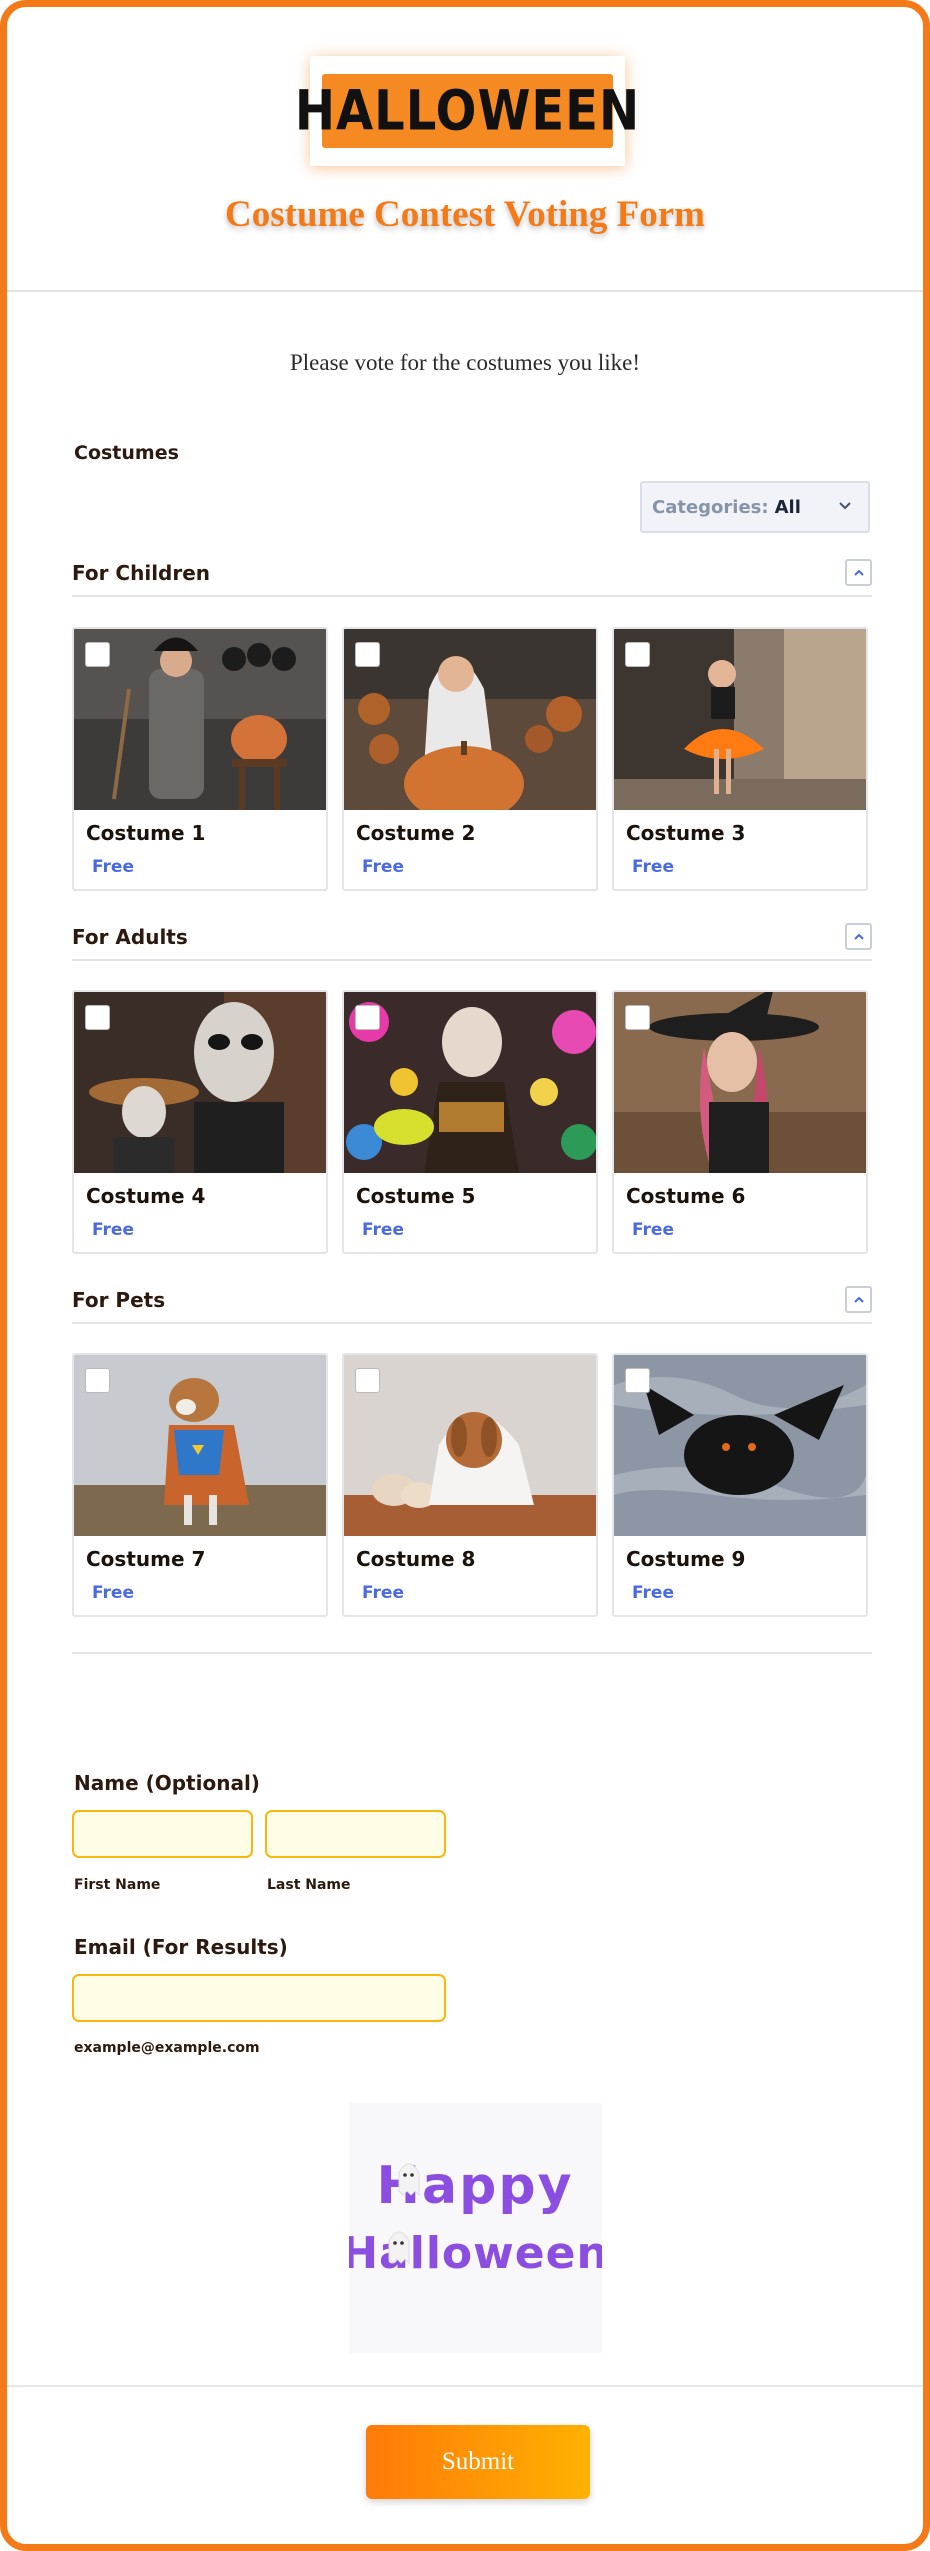  I want to click on email-input, so click(259, 1998).